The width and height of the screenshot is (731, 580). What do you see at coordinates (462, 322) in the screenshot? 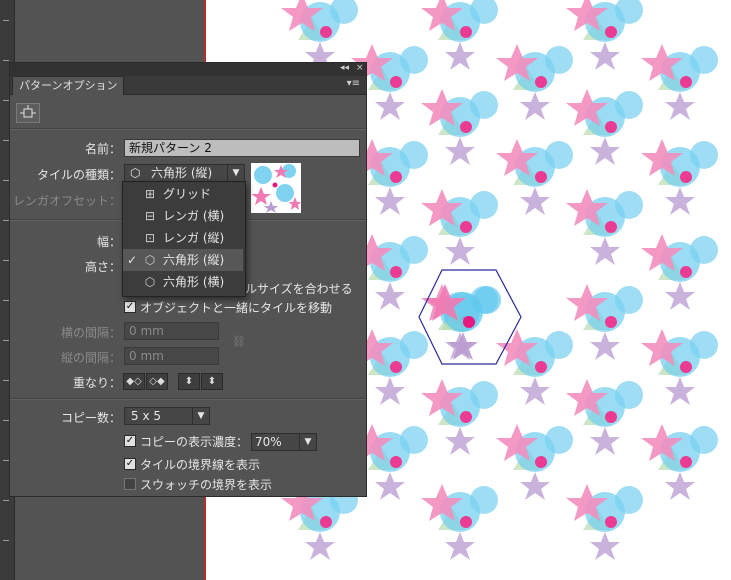
I see `pattern-tile-original` at bounding box center [462, 322].